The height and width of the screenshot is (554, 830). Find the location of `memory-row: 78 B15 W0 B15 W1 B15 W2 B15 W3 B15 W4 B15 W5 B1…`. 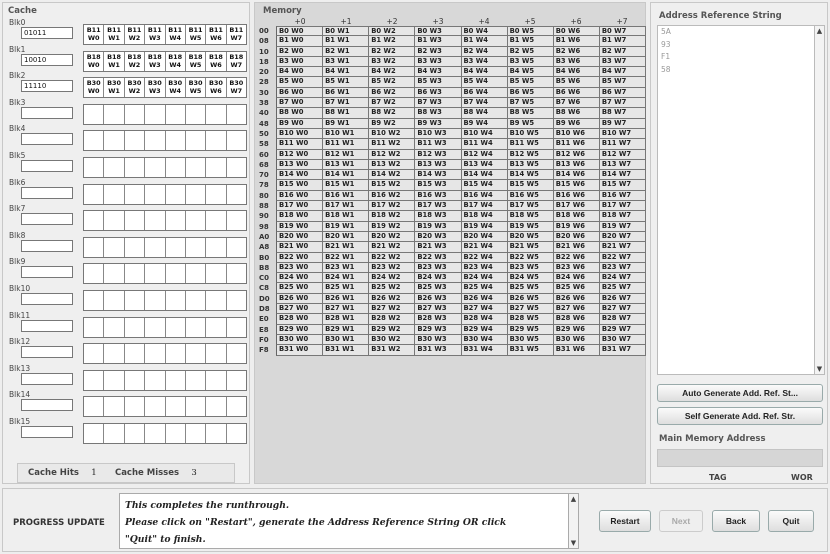

memory-row: 78 B15 W0 B15 W1 B15 W2 B15 W3 B15 W4 B15 W5 B1… is located at coordinates (452, 185).